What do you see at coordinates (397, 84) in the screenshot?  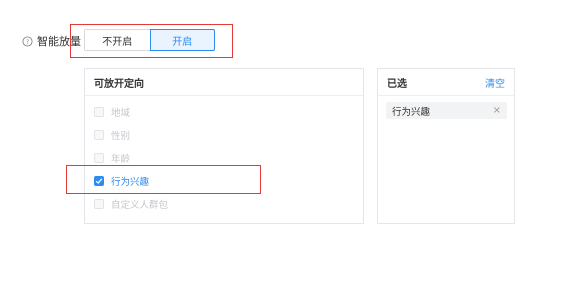 I see `panel-title: 已选` at bounding box center [397, 84].